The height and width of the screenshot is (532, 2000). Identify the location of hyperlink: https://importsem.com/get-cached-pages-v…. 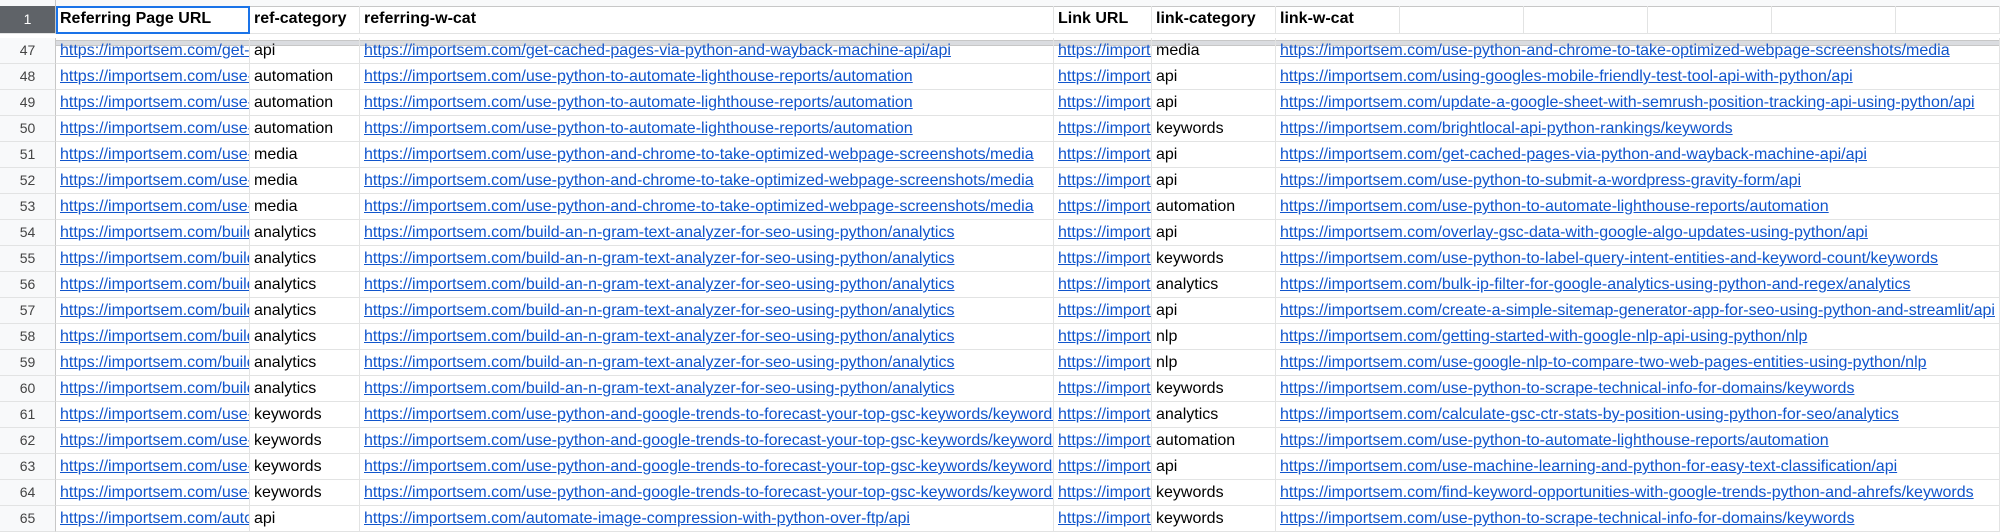
(1573, 154).